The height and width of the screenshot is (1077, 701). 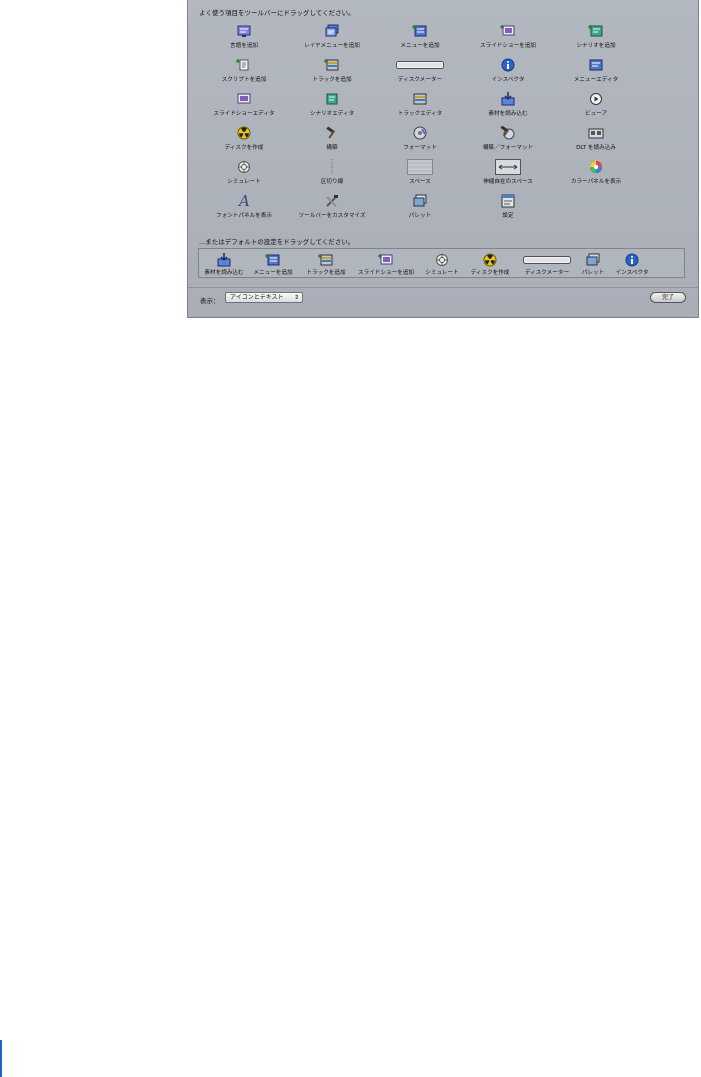 I want to click on settings-icon, so click(x=508, y=200).